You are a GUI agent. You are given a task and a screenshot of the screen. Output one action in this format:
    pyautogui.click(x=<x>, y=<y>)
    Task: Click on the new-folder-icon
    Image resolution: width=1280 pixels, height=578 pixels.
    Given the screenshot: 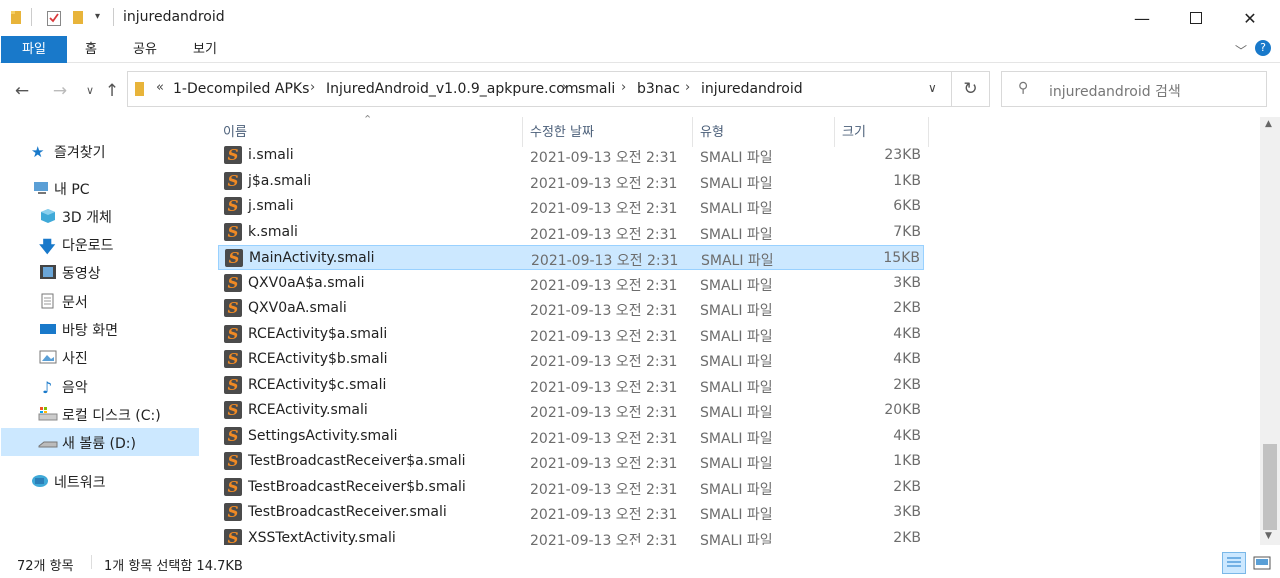 What is the action you would take?
    pyautogui.click(x=79, y=19)
    